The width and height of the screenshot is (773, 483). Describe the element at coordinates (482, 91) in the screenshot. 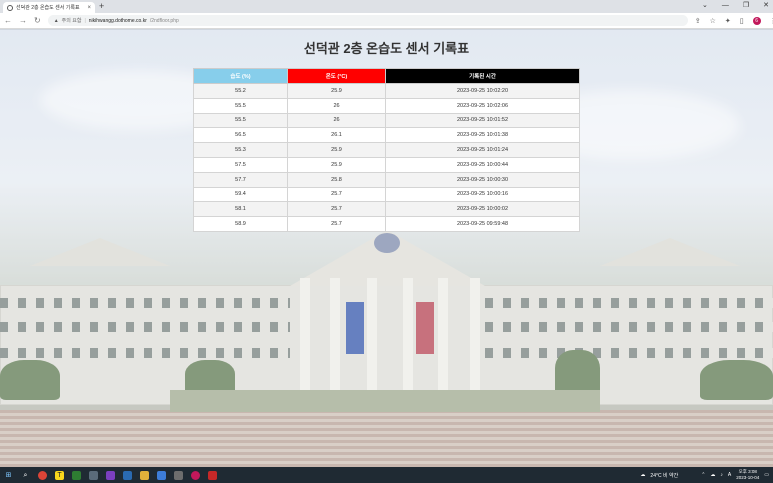

I see `recorded-time-cell: 2023-09-25 10:02:20` at that location.